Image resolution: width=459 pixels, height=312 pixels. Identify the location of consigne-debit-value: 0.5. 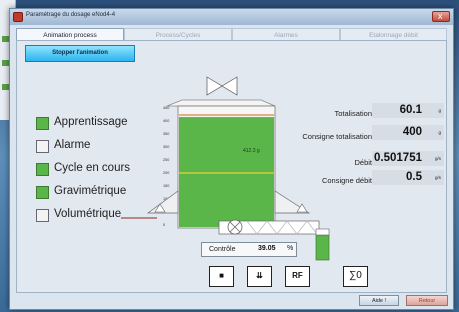
(414, 177).